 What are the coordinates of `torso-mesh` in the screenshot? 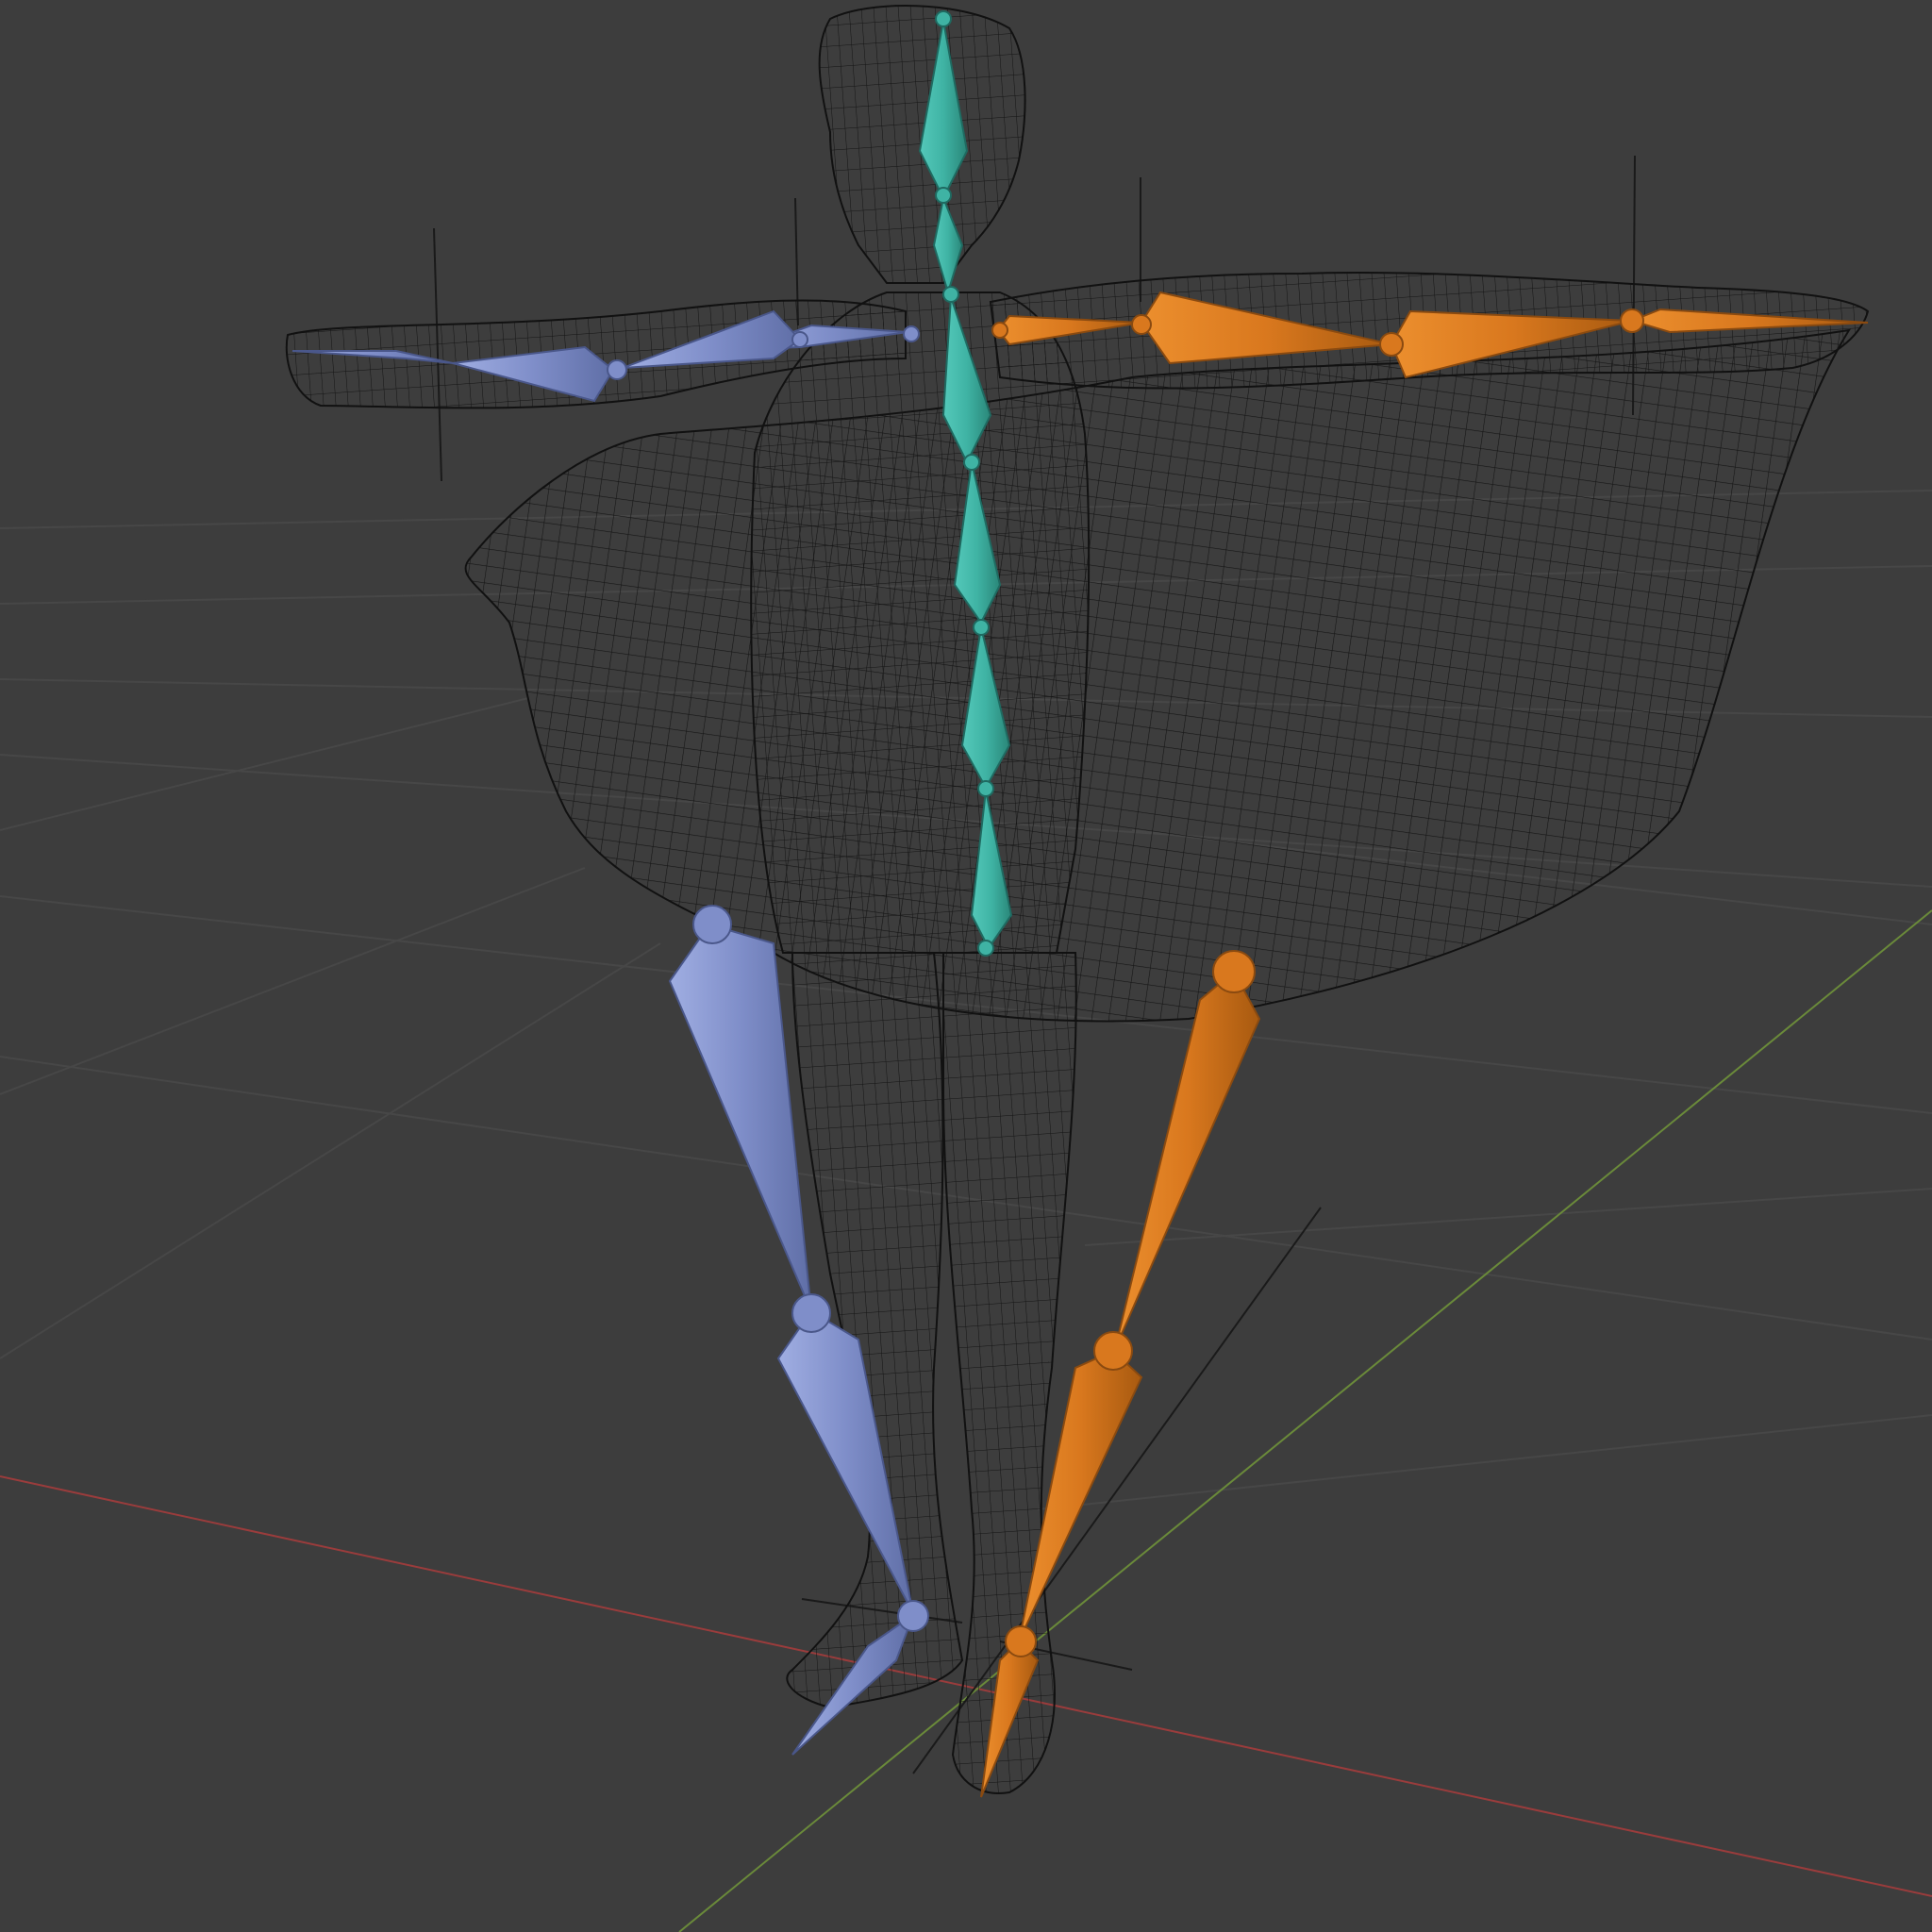 It's located at (921, 622).